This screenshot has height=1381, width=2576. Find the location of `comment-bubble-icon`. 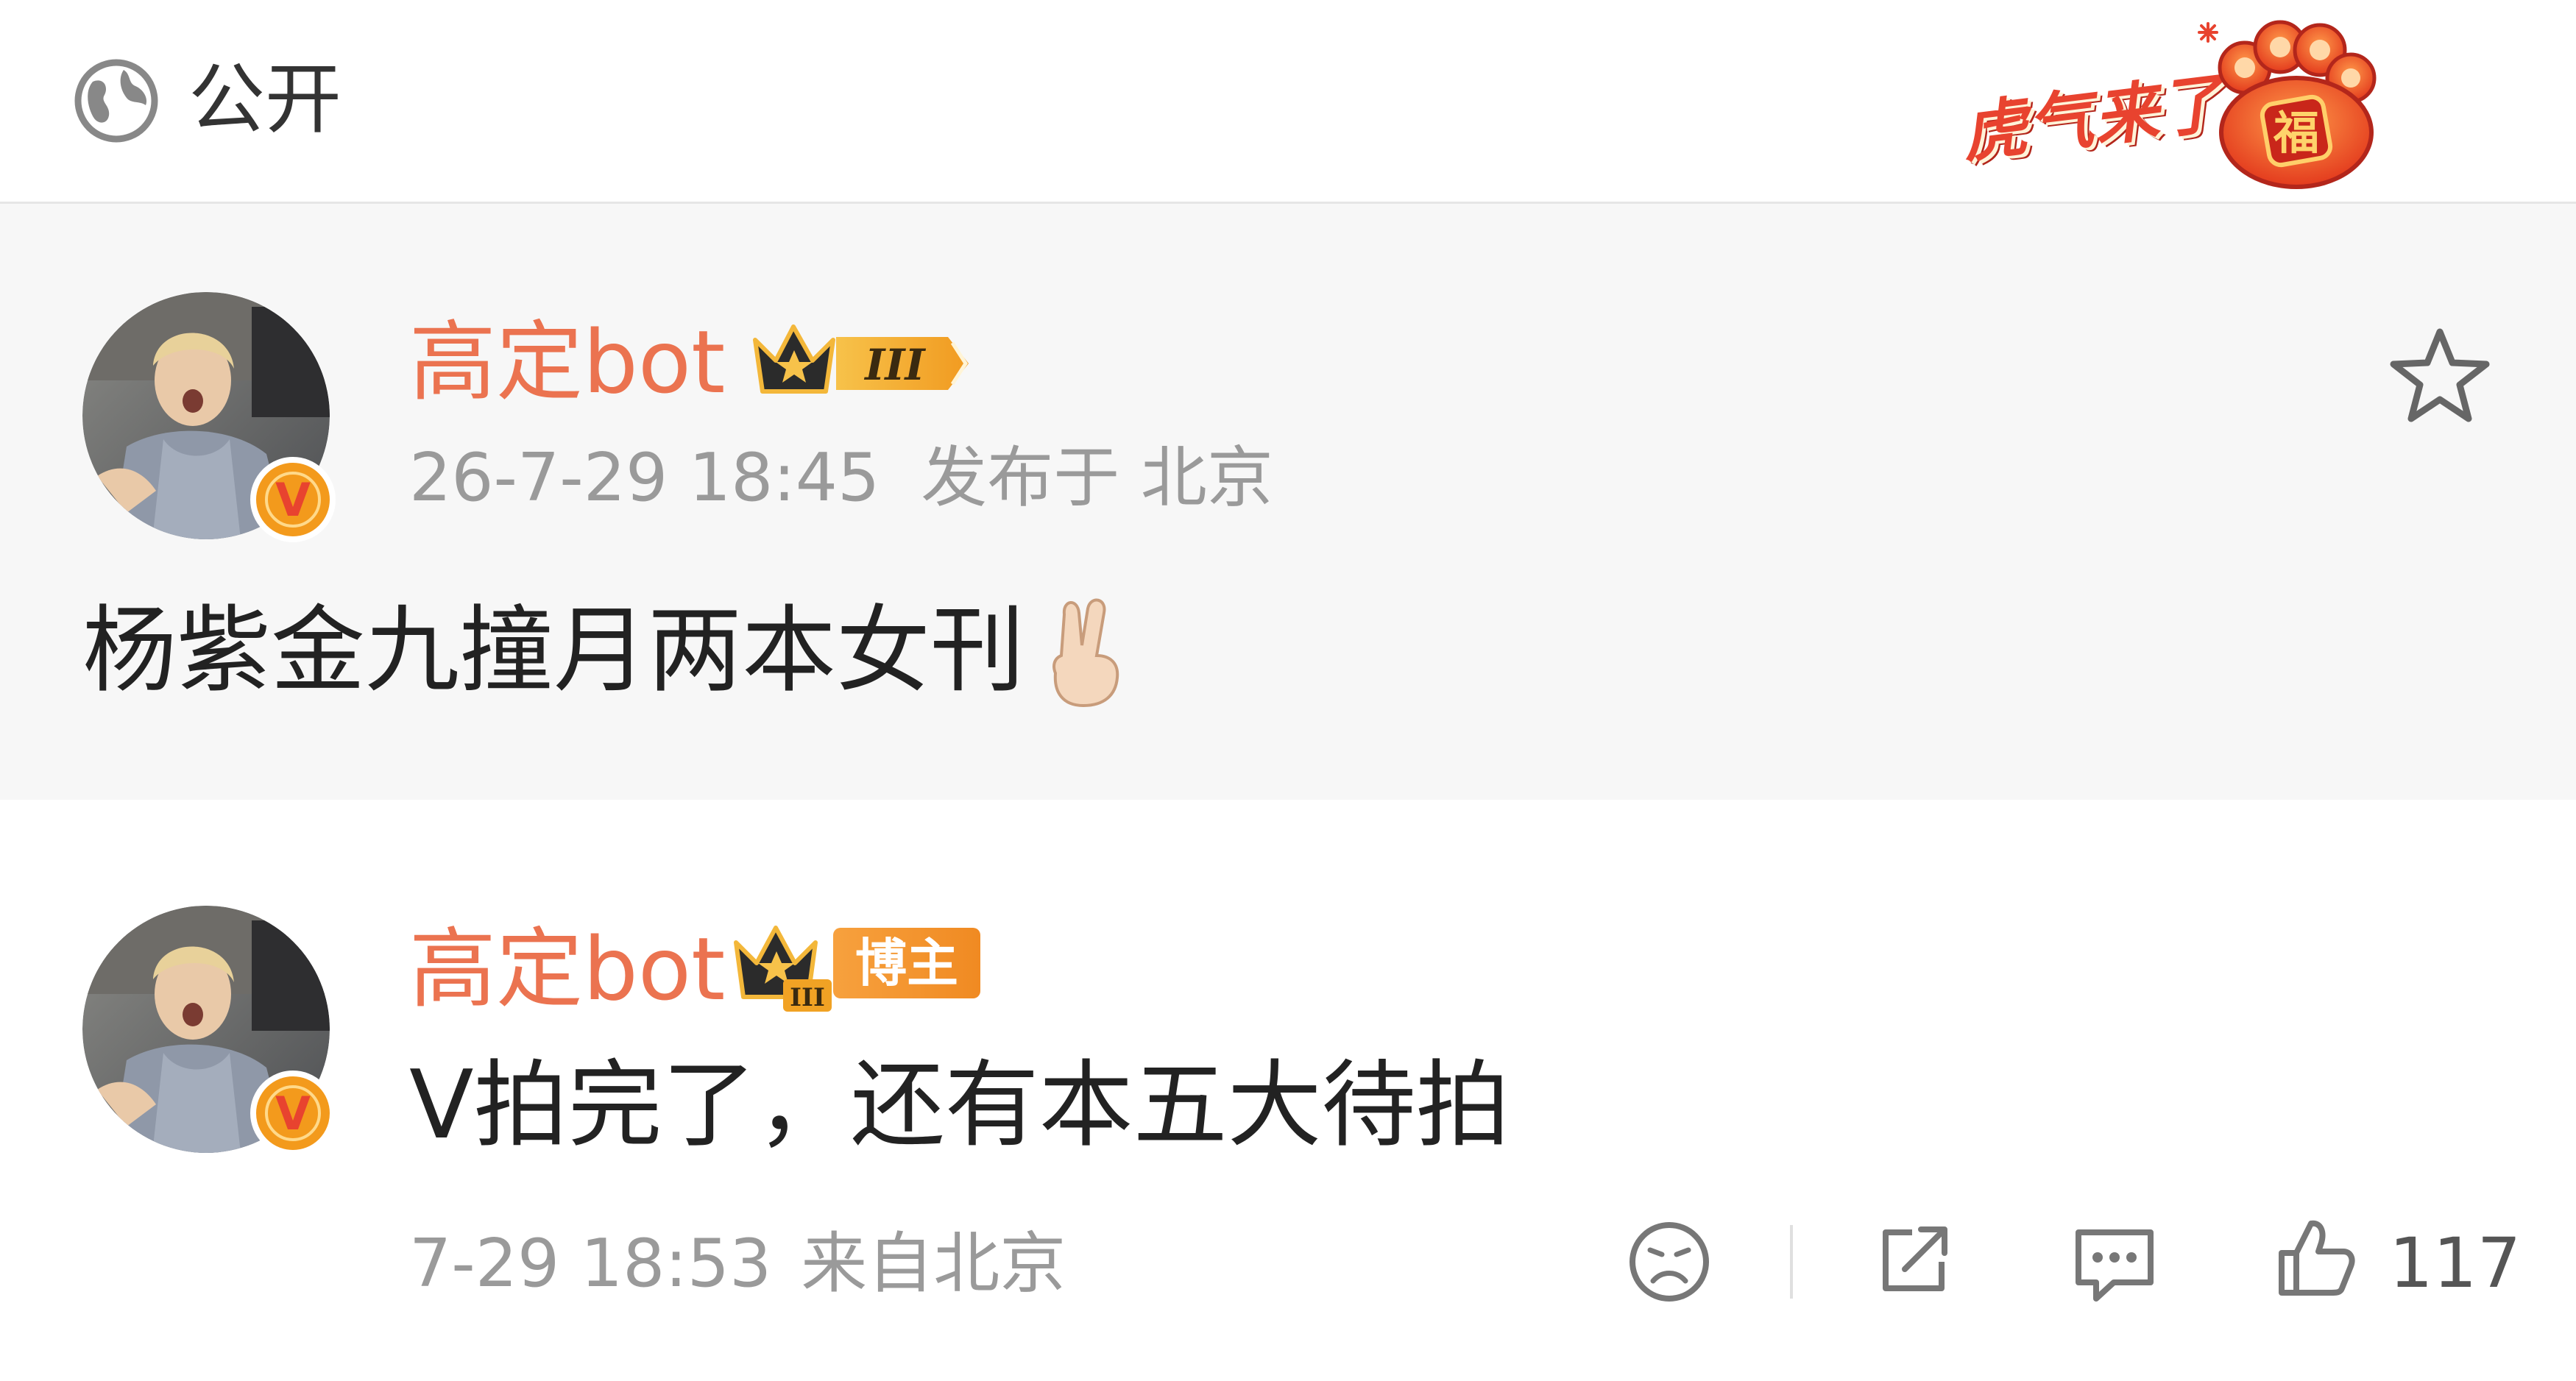

comment-bubble-icon is located at coordinates (2114, 1262).